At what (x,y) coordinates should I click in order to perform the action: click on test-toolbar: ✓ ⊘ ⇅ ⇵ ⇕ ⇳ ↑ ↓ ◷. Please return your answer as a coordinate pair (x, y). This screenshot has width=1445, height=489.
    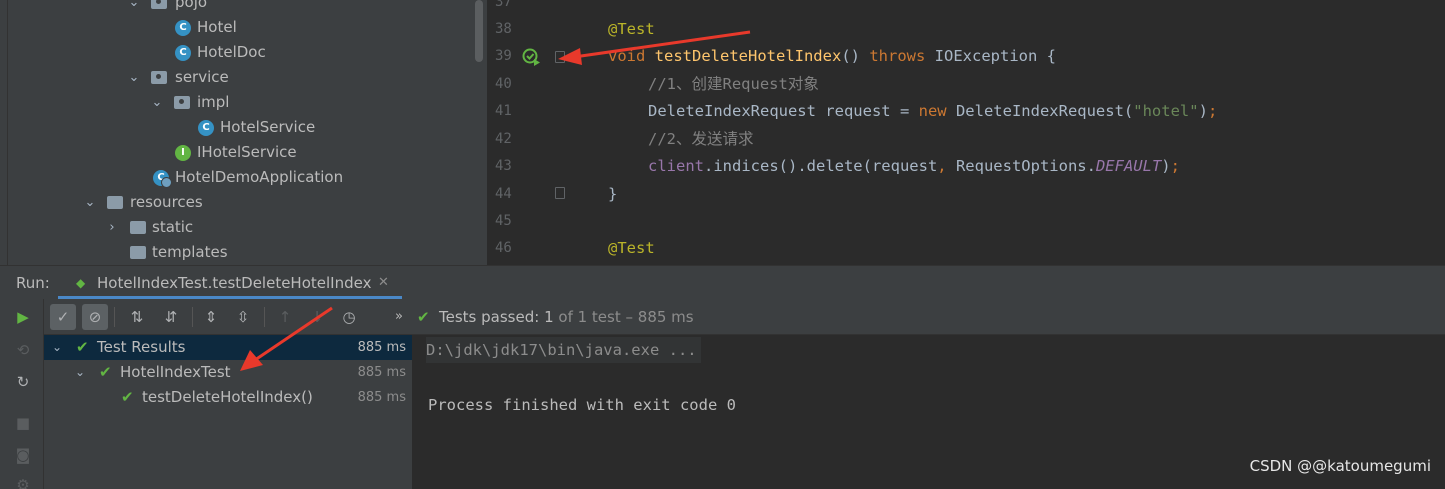
    Looking at the image, I should click on (228, 317).